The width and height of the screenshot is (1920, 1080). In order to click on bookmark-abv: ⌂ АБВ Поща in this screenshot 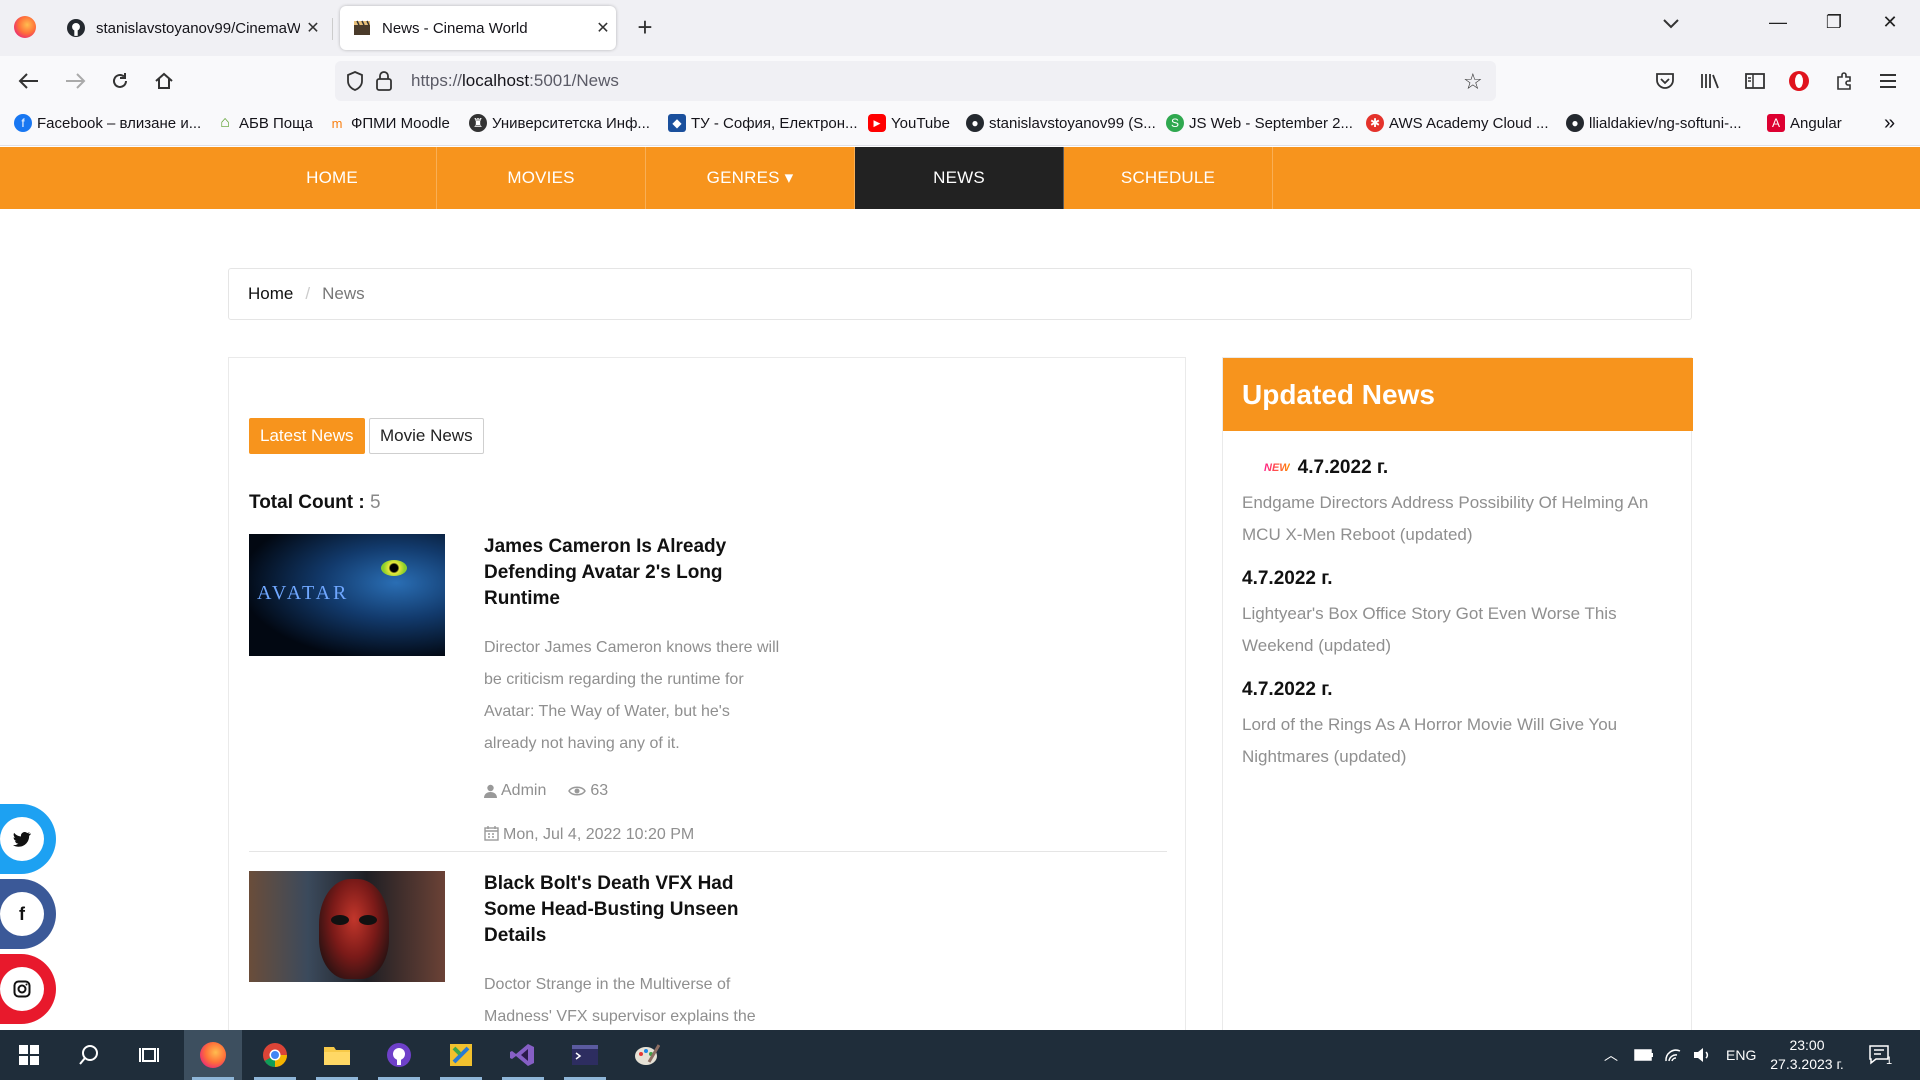, I will do `click(264, 123)`.